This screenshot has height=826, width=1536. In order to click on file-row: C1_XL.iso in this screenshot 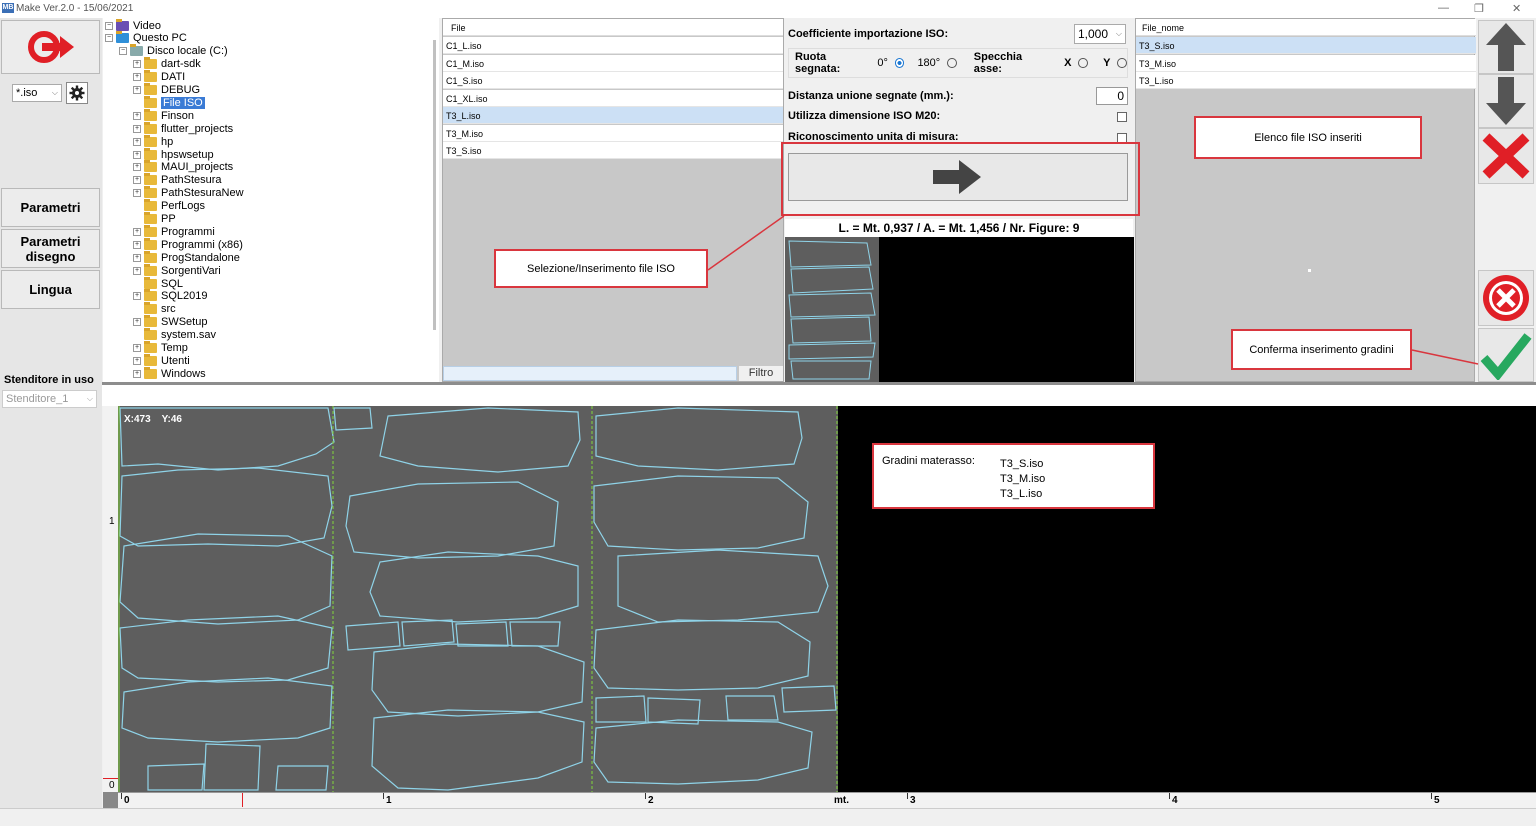, I will do `click(613, 98)`.